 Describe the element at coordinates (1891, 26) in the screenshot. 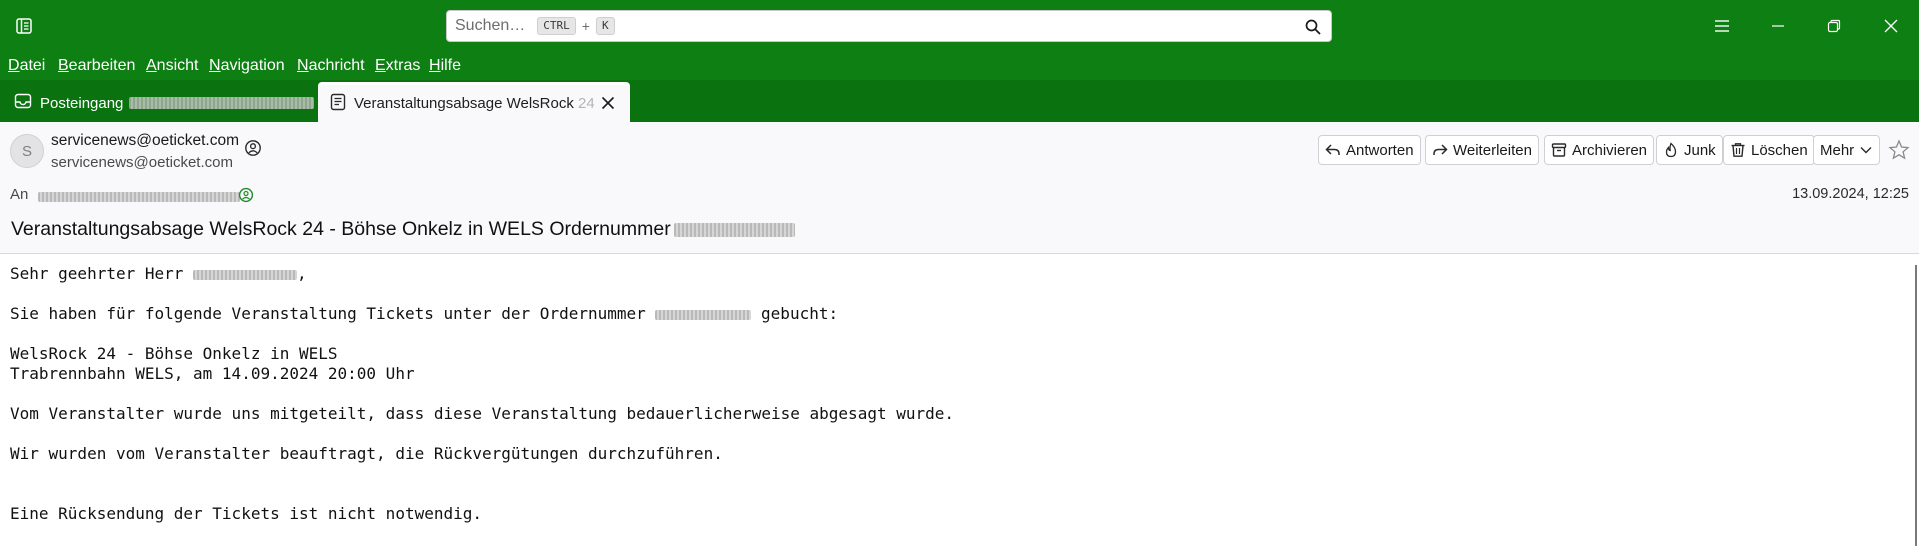

I see `close-window-icon` at that location.